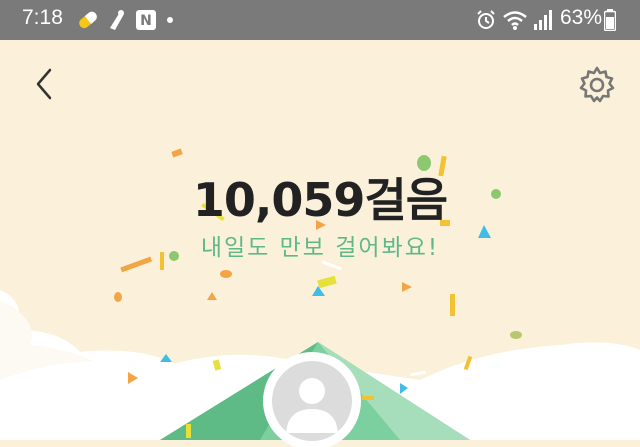 This screenshot has height=447, width=640. What do you see at coordinates (42, 17) in the screenshot?
I see `status-time: 7:18` at bounding box center [42, 17].